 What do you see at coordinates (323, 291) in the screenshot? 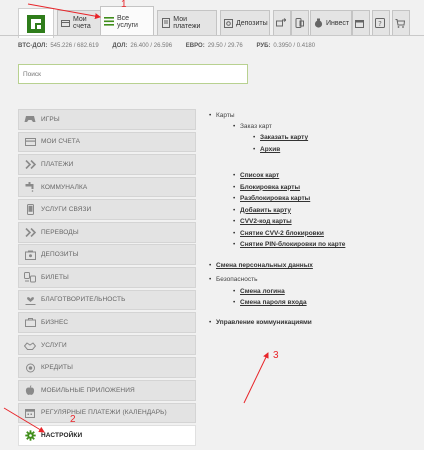
I see `security-link-item: Смена логина` at bounding box center [323, 291].